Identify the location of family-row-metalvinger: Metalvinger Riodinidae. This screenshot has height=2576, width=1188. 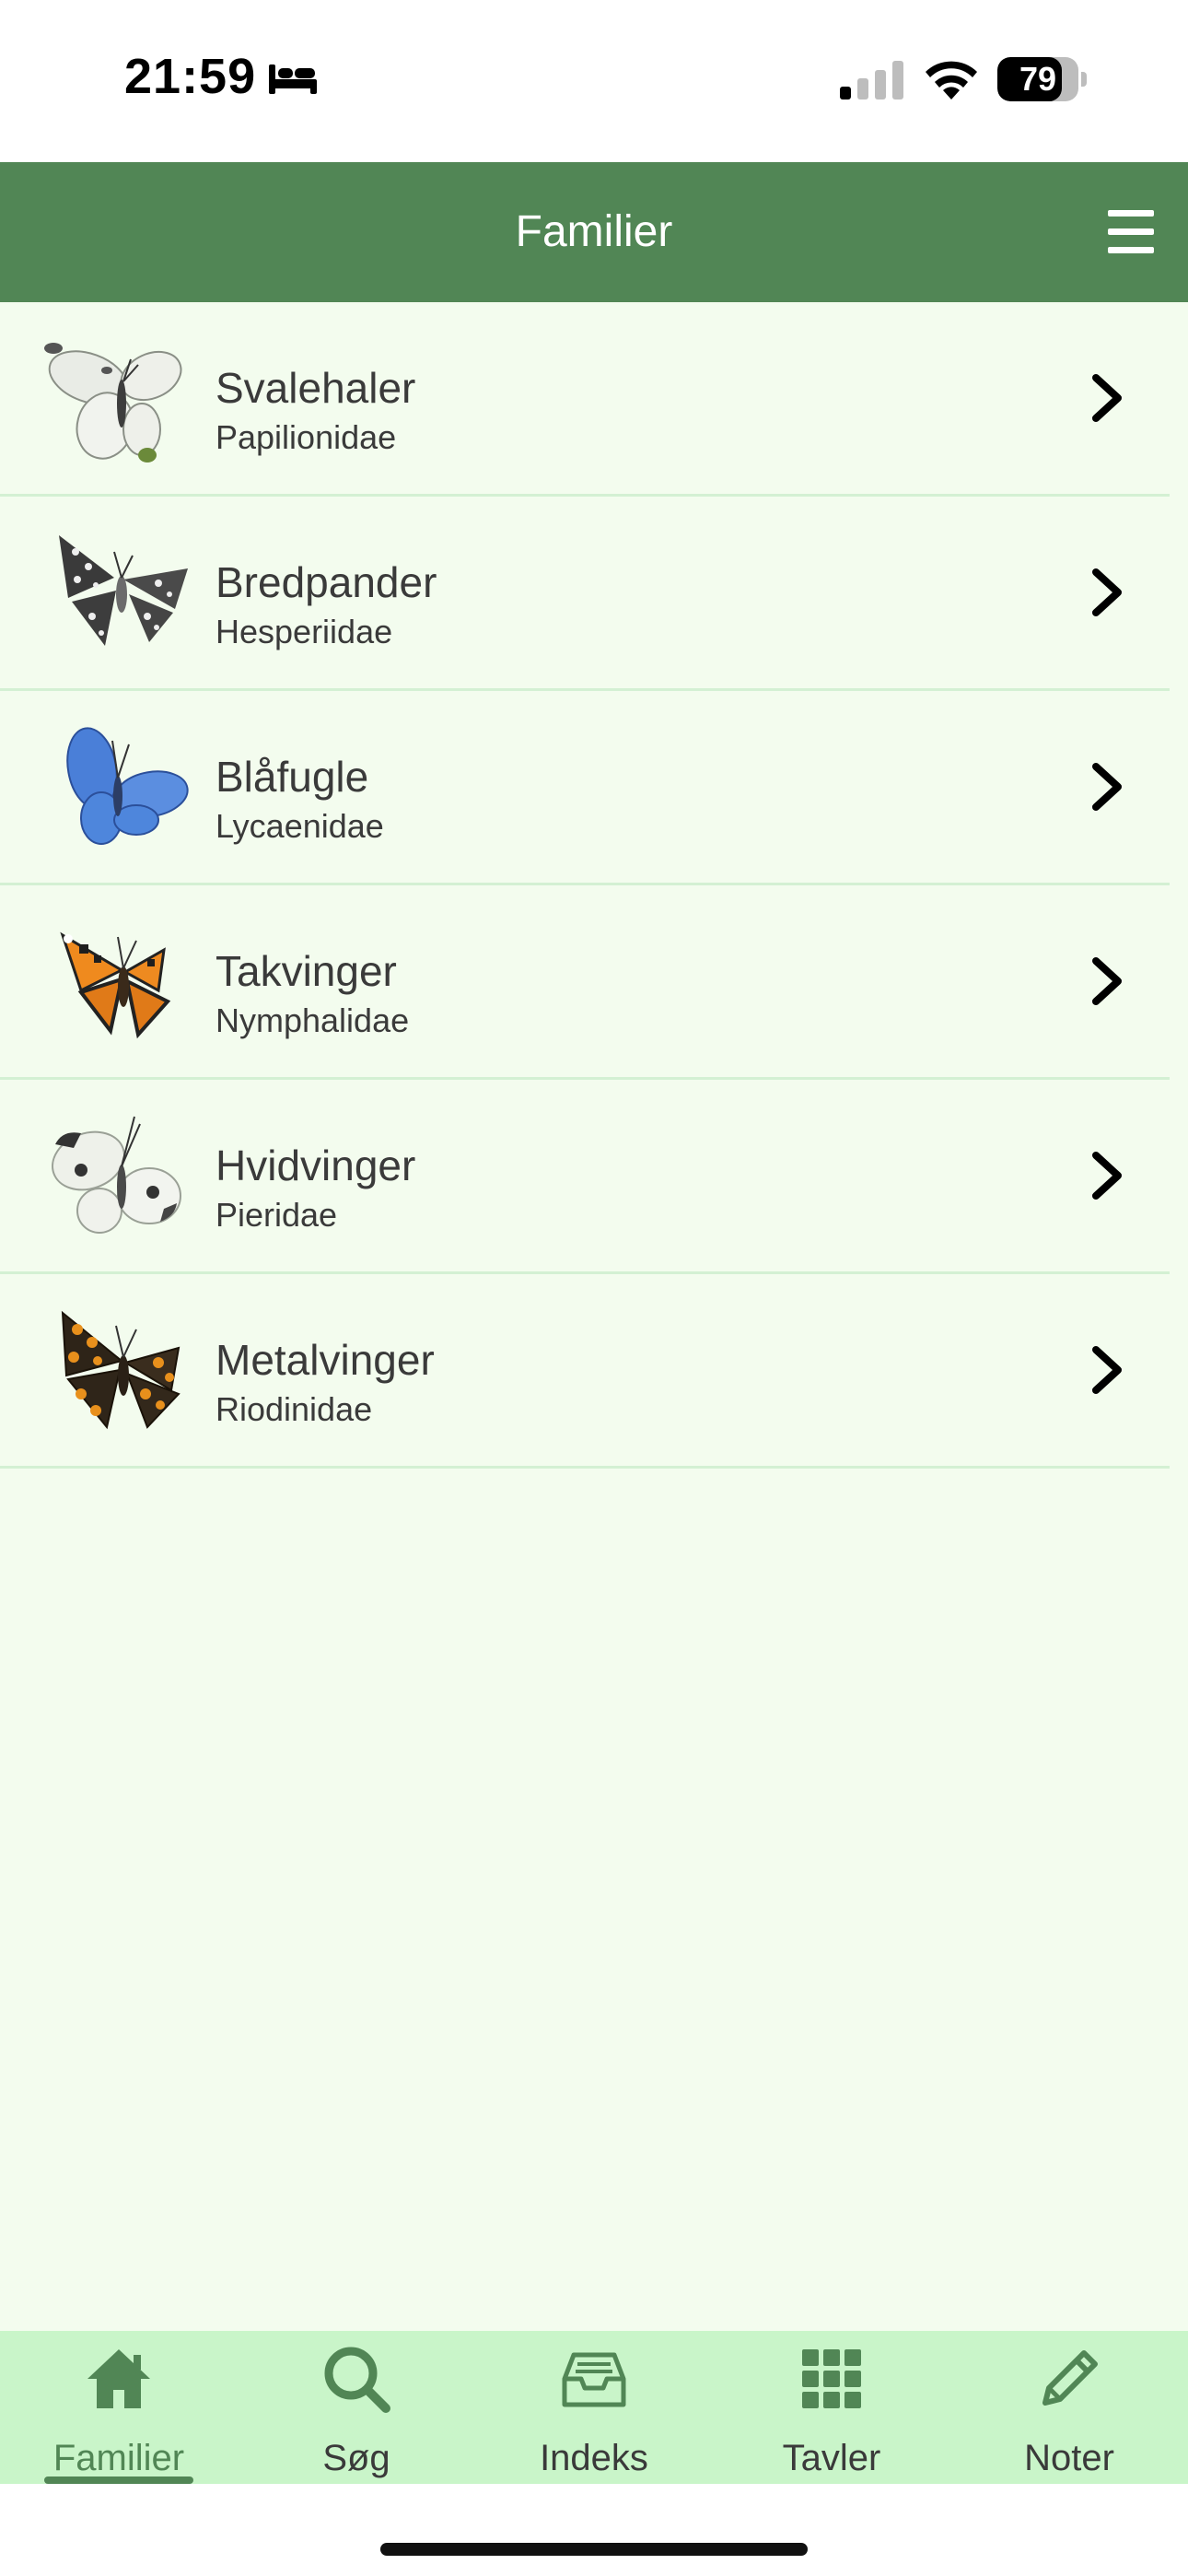
(585, 1371).